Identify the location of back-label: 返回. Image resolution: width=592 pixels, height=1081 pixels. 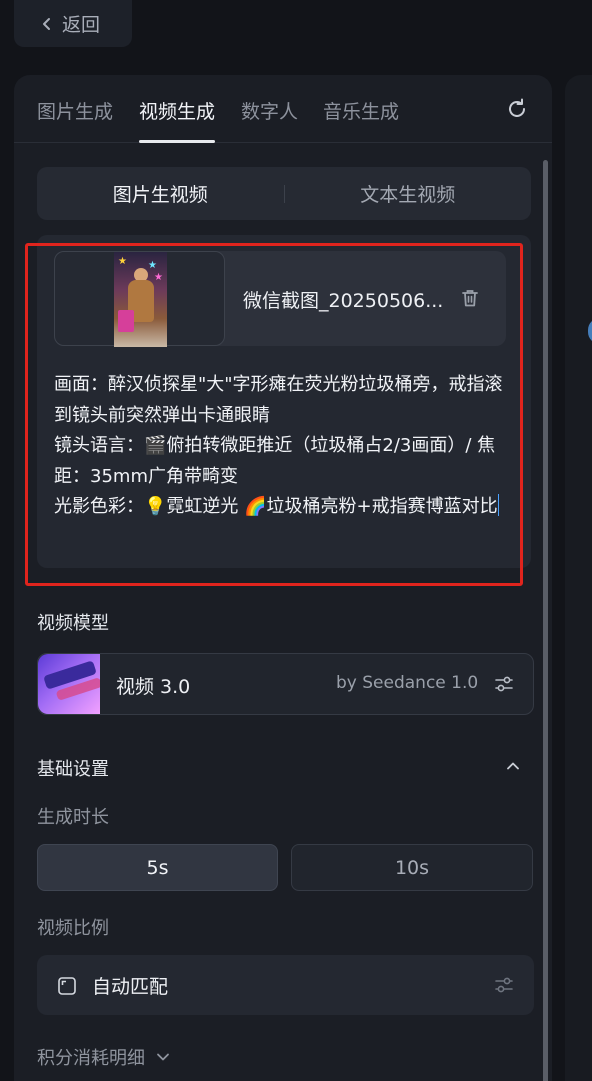
(81, 25).